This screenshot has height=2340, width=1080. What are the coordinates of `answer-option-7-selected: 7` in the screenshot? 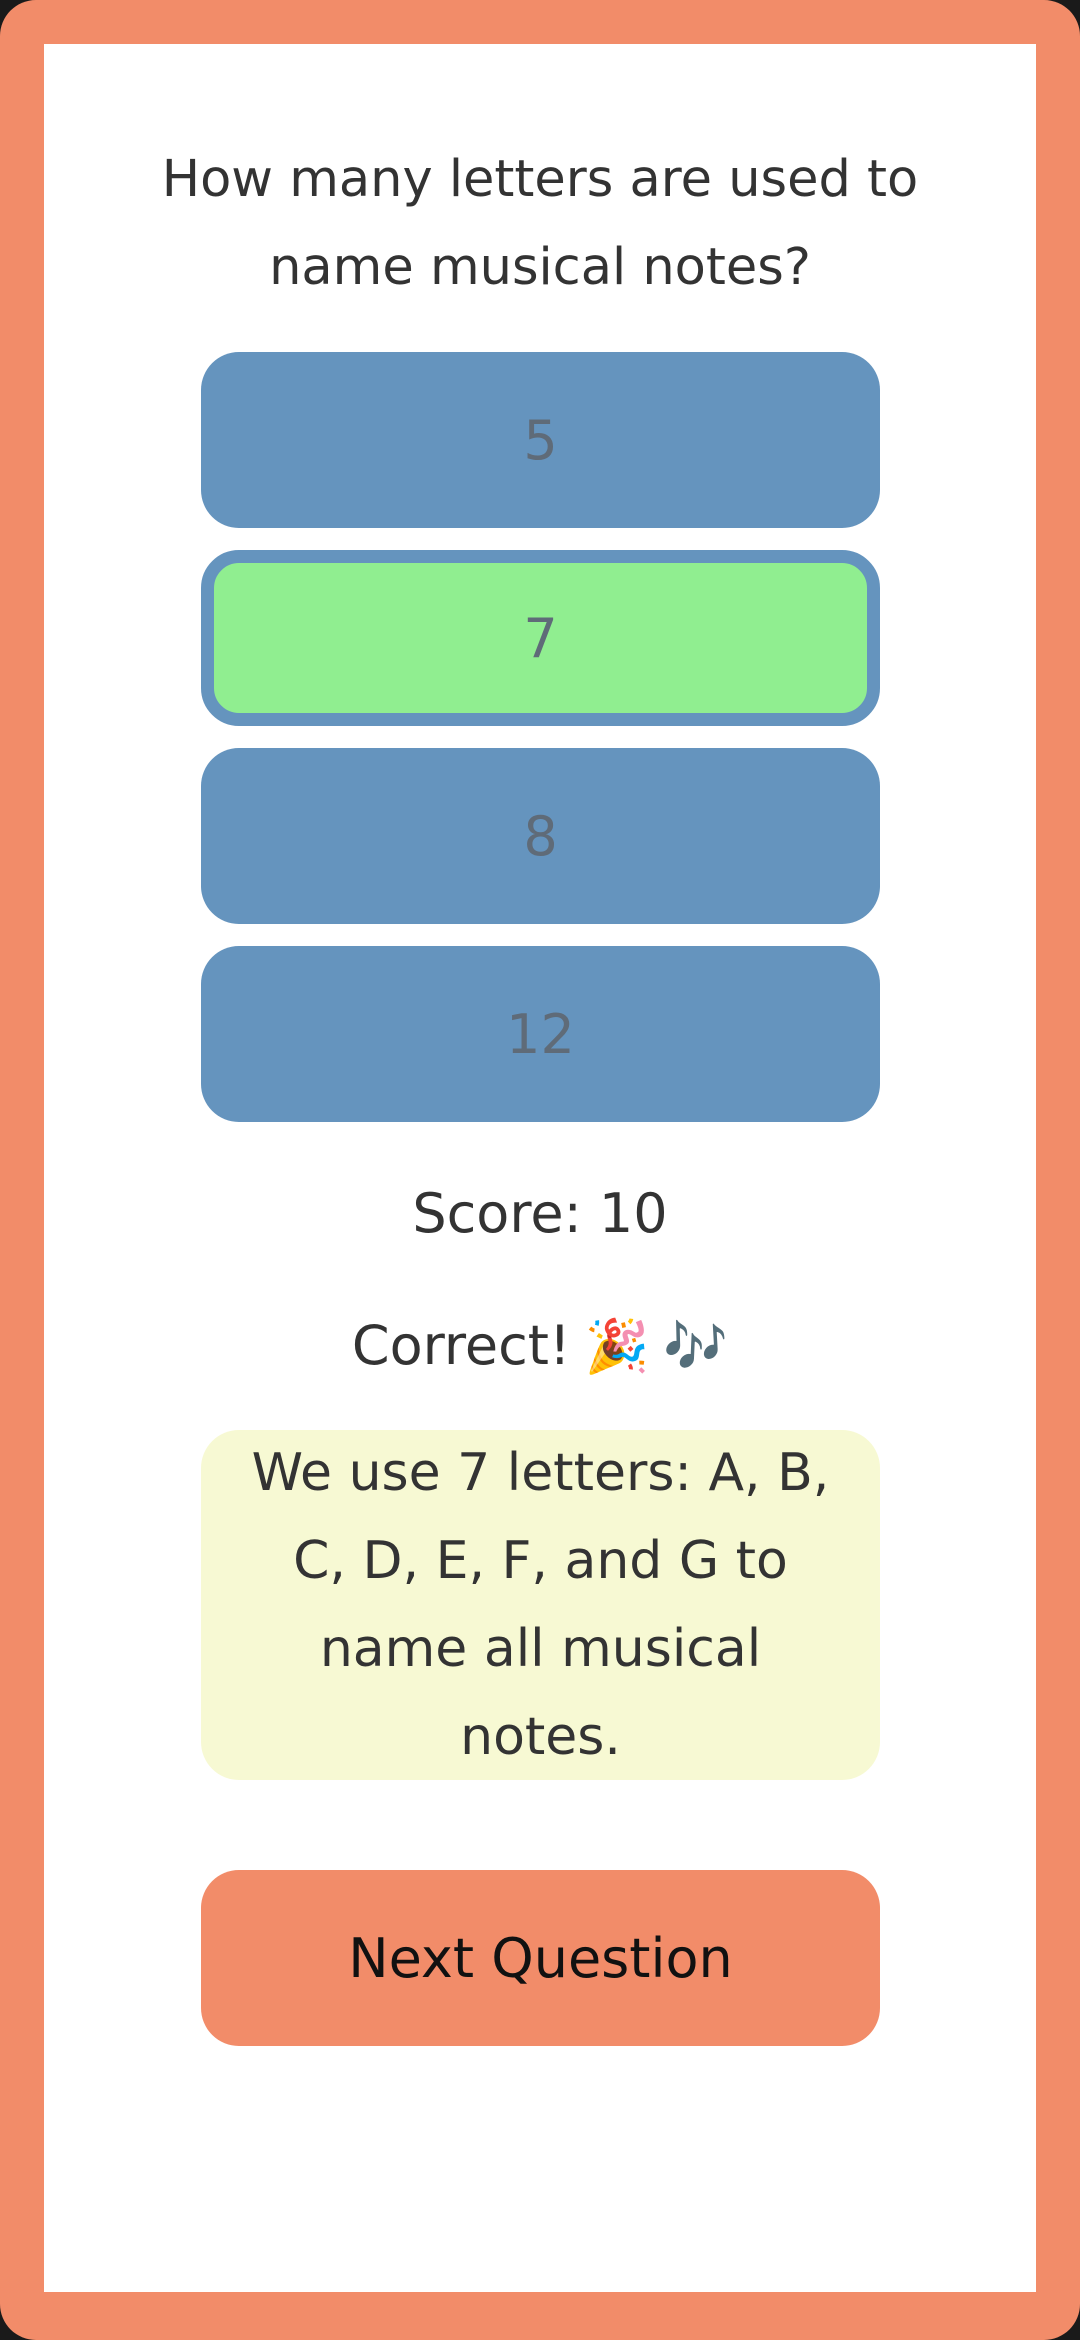 It's located at (540, 638).